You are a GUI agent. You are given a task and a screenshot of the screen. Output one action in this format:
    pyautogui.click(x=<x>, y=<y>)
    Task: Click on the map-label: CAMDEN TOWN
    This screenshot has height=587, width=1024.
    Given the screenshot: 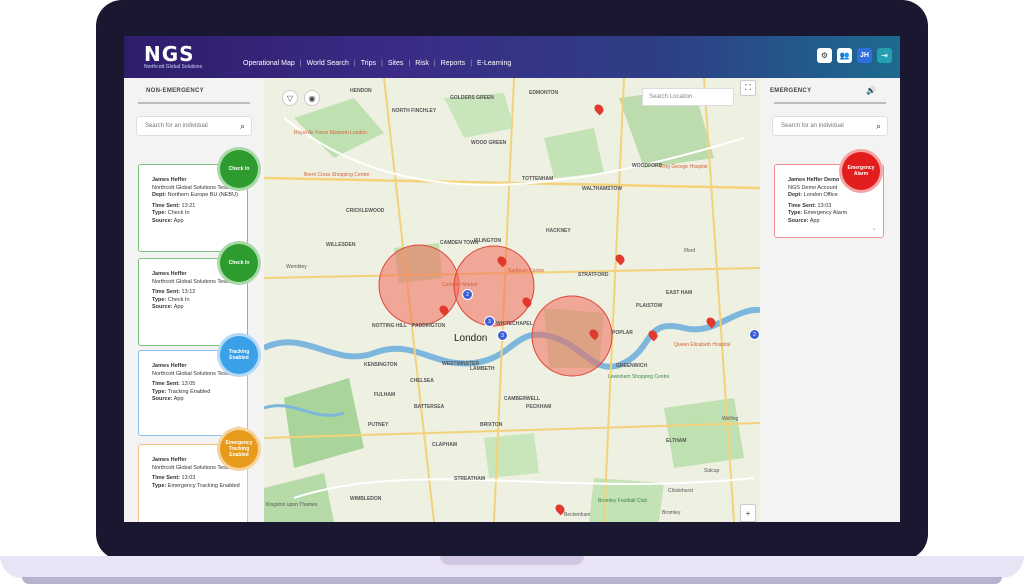 What is the action you would take?
    pyautogui.click(x=459, y=243)
    